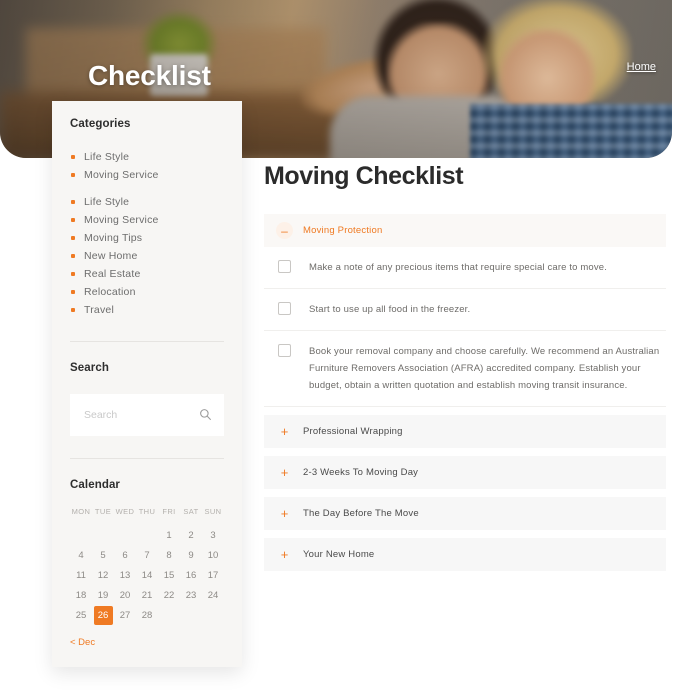 Image resolution: width=678 pixels, height=700 pixels. What do you see at coordinates (111, 256) in the screenshot?
I see `category-label: New Home` at bounding box center [111, 256].